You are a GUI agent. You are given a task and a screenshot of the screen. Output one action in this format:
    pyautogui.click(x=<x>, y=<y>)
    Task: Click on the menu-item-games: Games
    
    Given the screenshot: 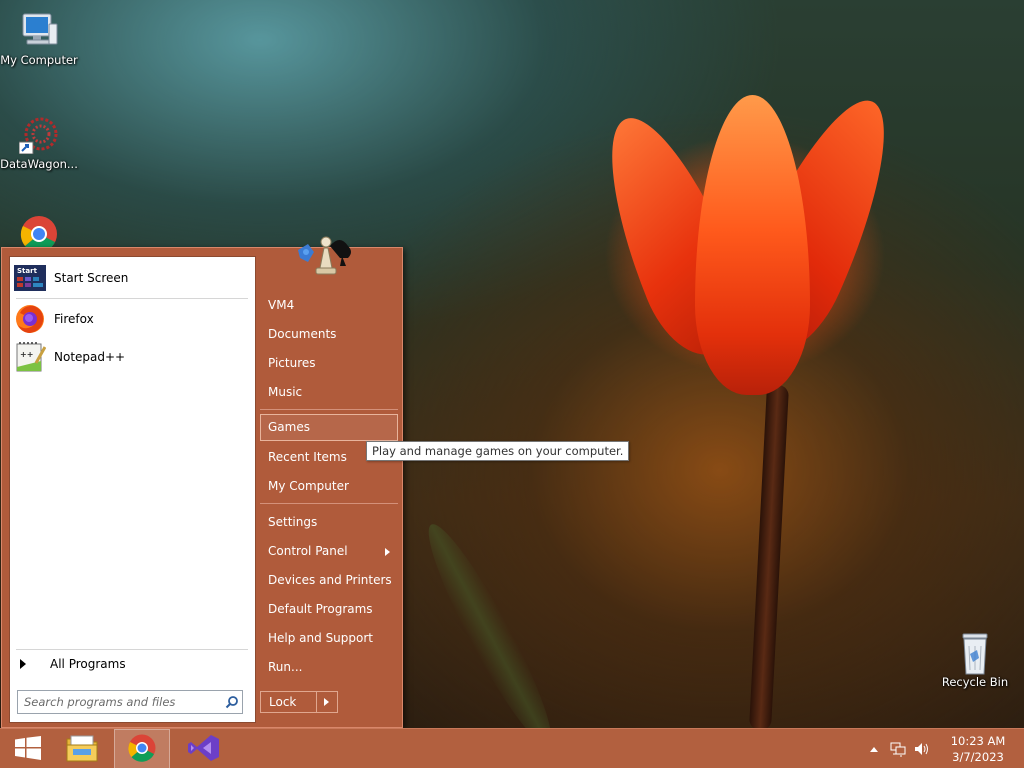 What is the action you would take?
    pyautogui.click(x=329, y=427)
    